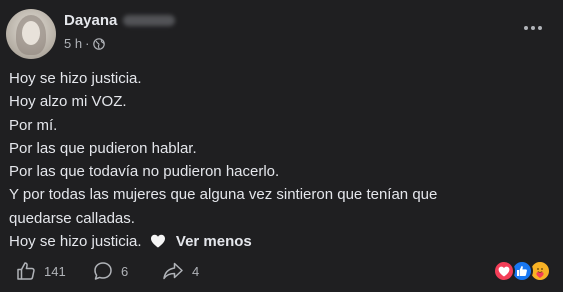 This screenshot has height=292, width=563. Describe the element at coordinates (157, 241) in the screenshot. I see `white-heart-icon` at that location.